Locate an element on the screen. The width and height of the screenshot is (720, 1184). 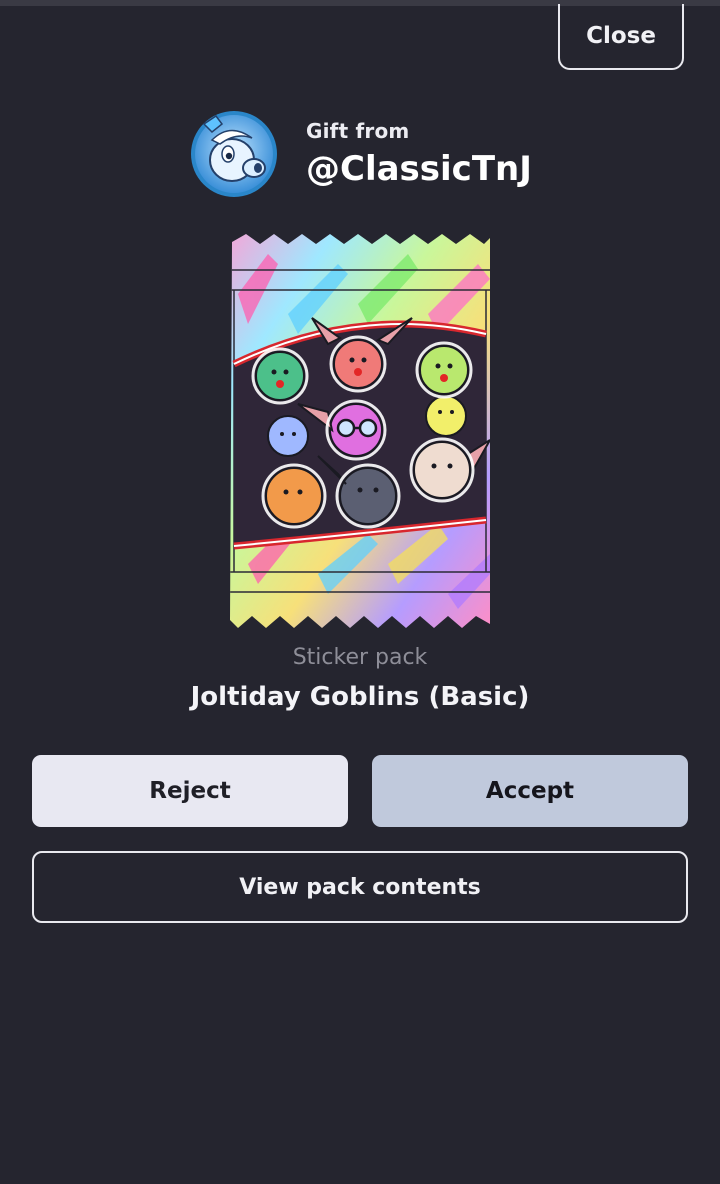
sender-avatar is located at coordinates (234, 154).